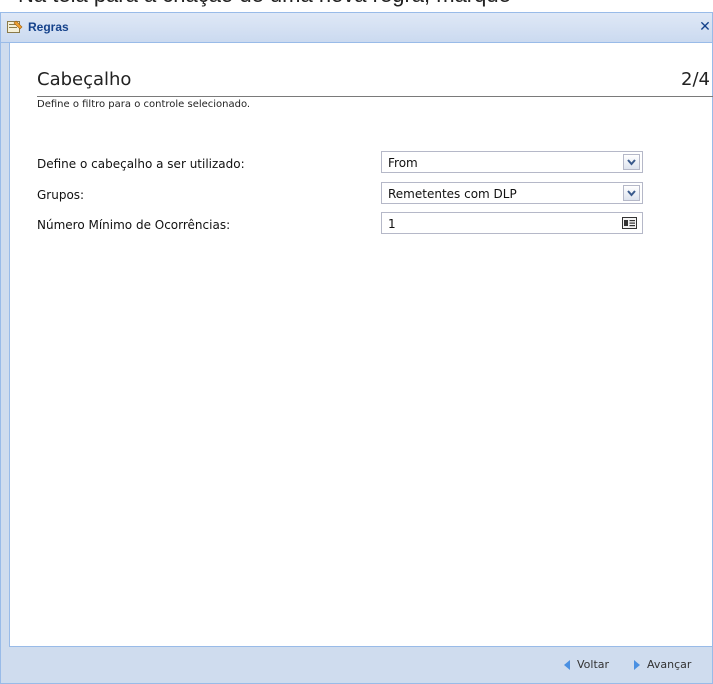 The image size is (713, 684). I want to click on section-title: Cabeçalho, so click(84, 79).